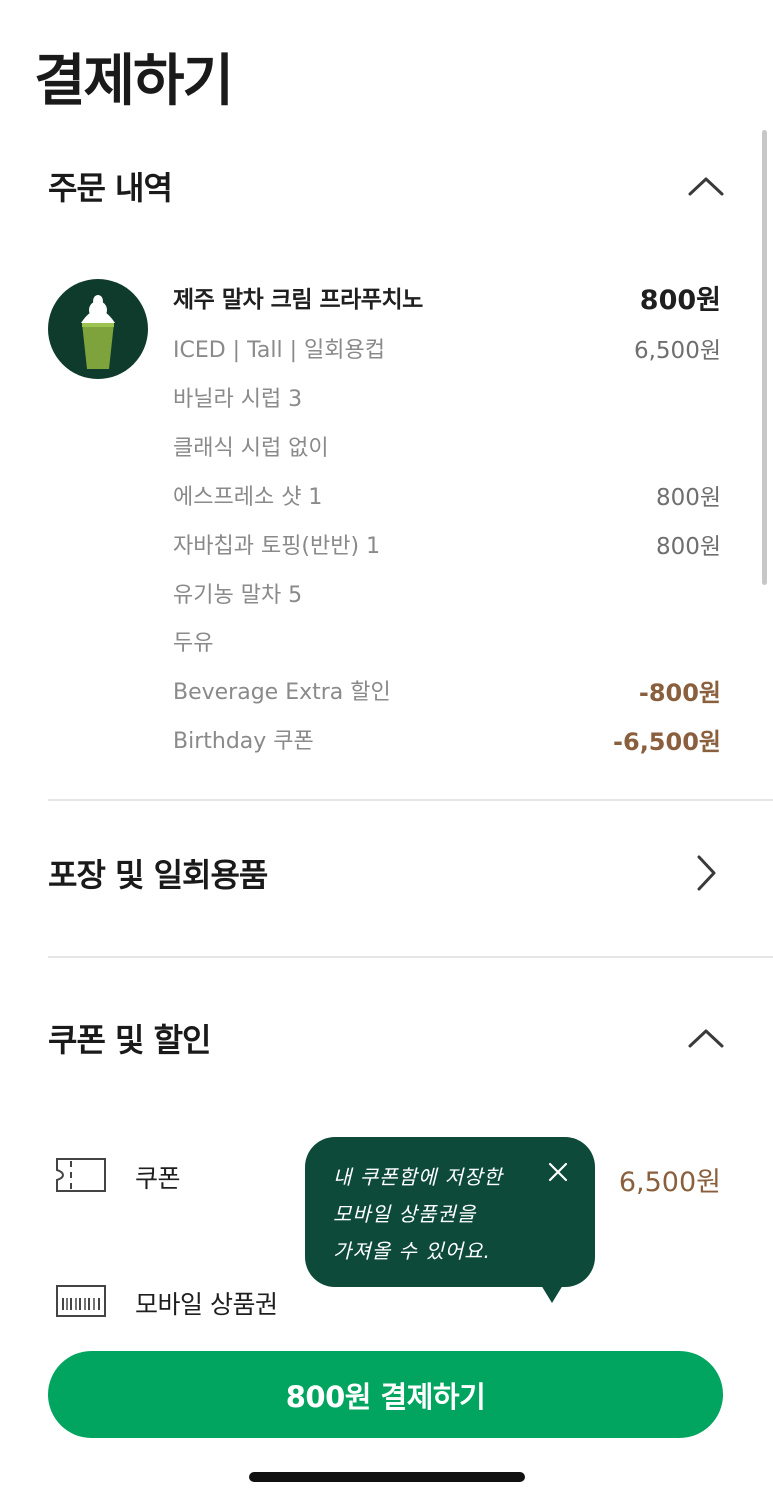  I want to click on tooltip-line: 모바일 상품권을, so click(405, 1214).